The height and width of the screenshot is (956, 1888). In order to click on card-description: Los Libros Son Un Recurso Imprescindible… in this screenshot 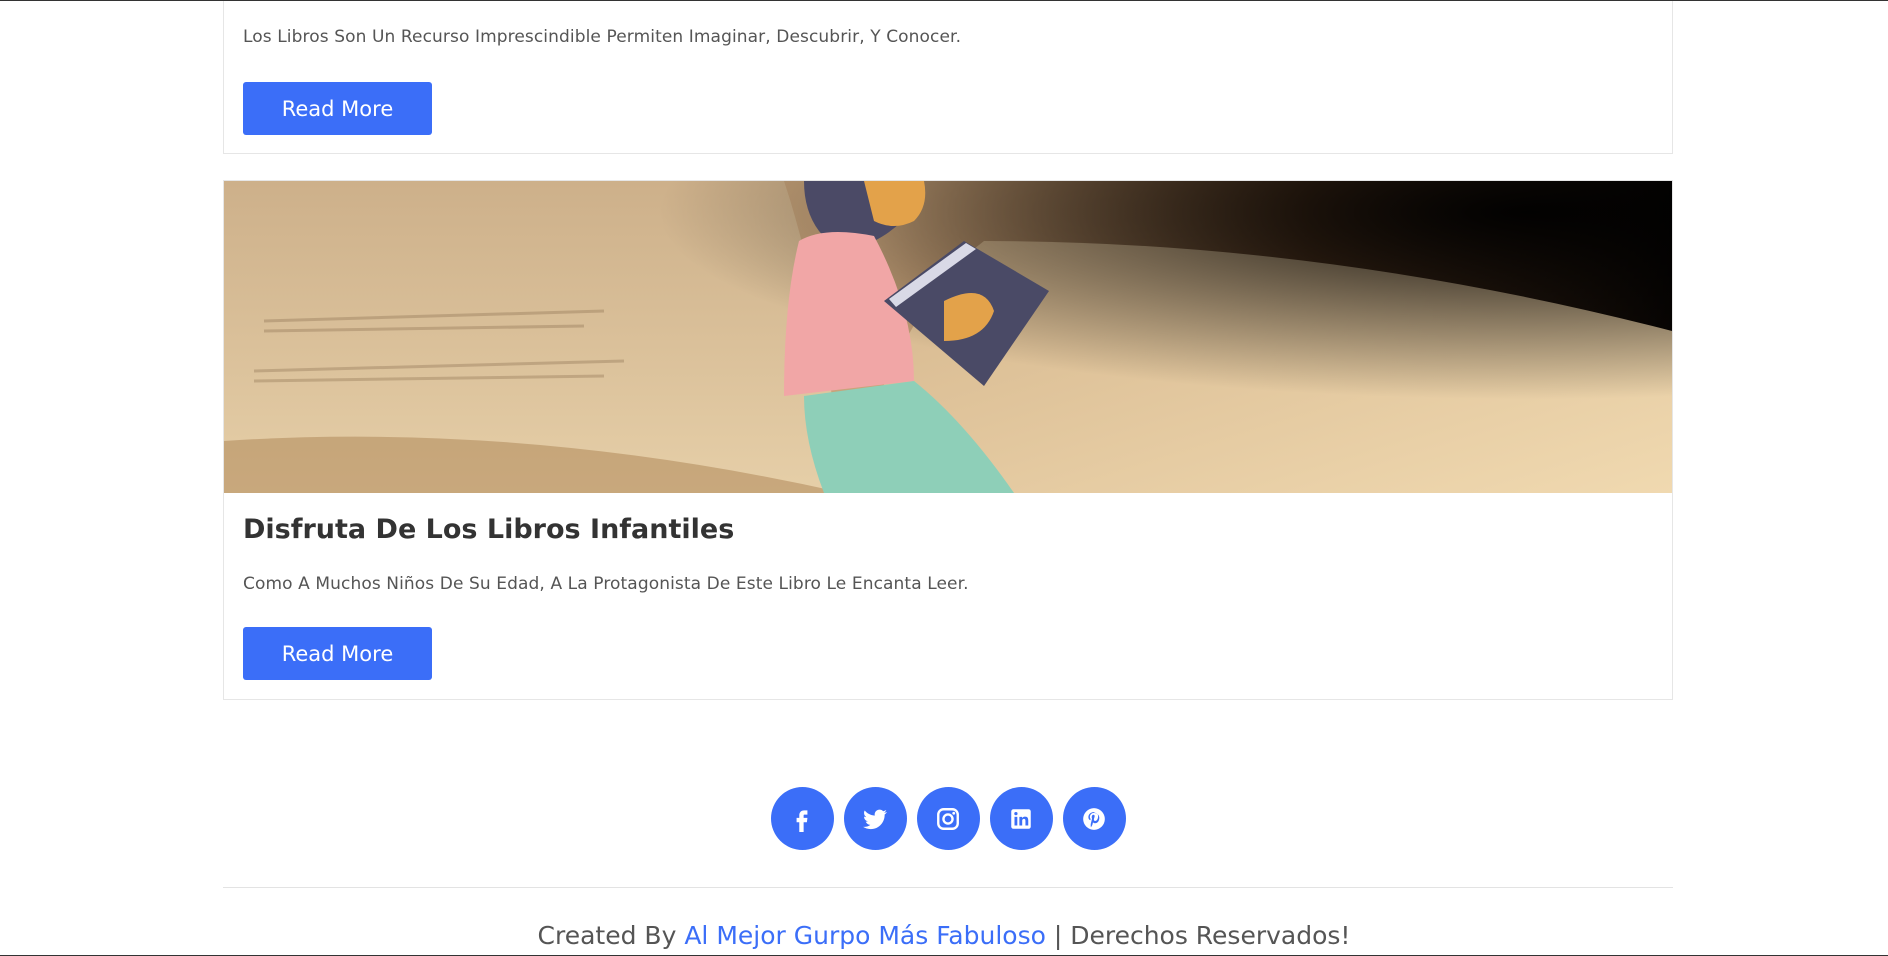, I will do `click(602, 37)`.